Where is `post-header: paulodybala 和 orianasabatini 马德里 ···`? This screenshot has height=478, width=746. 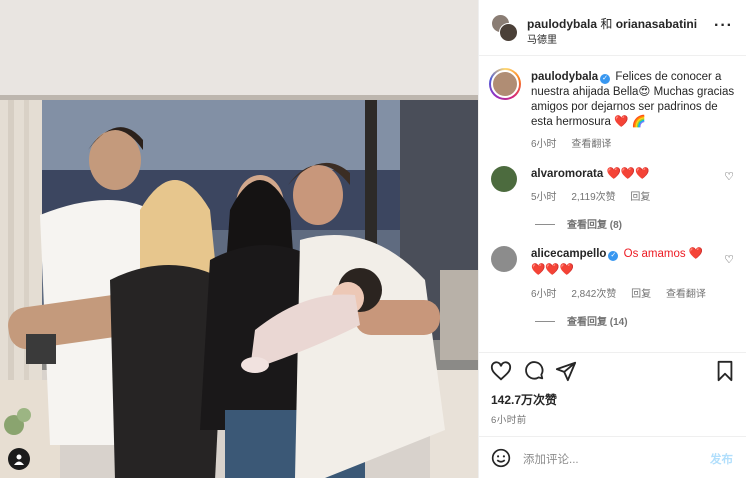 post-header: paulodybala 和 orianasabatini 马德里 ··· is located at coordinates (612, 28).